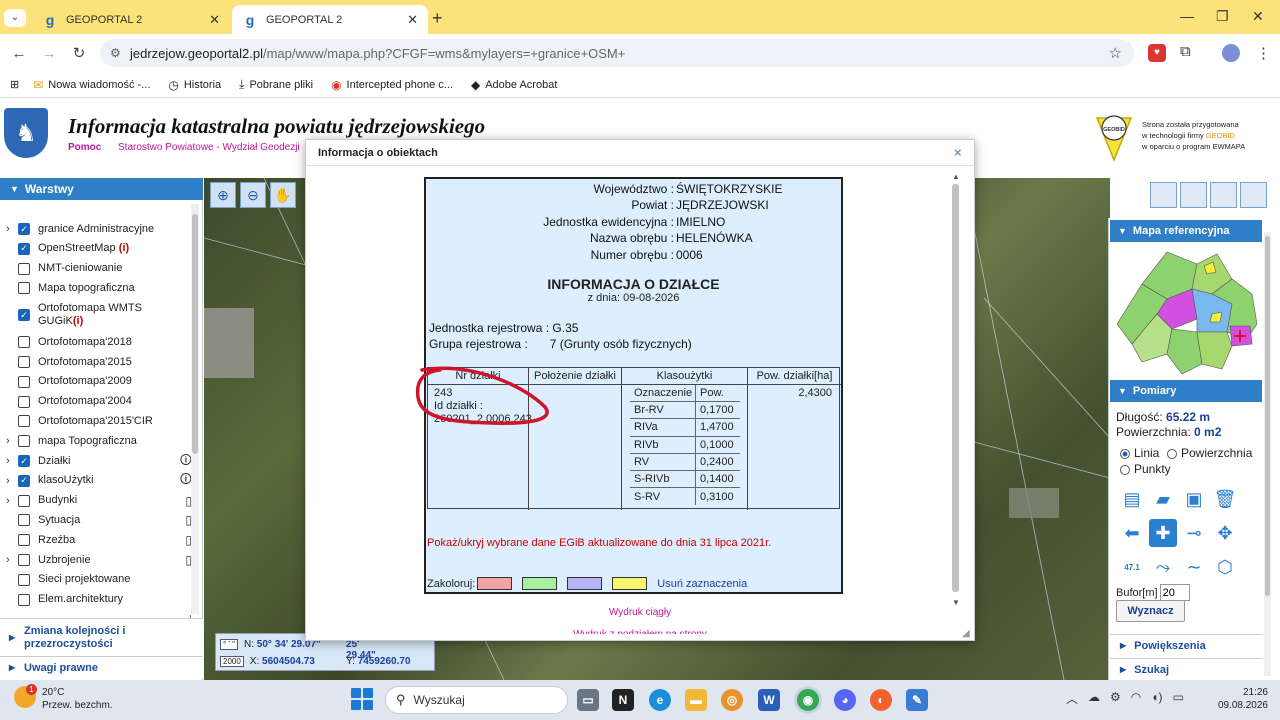 This screenshot has width=1280, height=720. Describe the element at coordinates (99, 421) in the screenshot. I see `layer-row: Ortofotomapa'2015'CIR` at that location.